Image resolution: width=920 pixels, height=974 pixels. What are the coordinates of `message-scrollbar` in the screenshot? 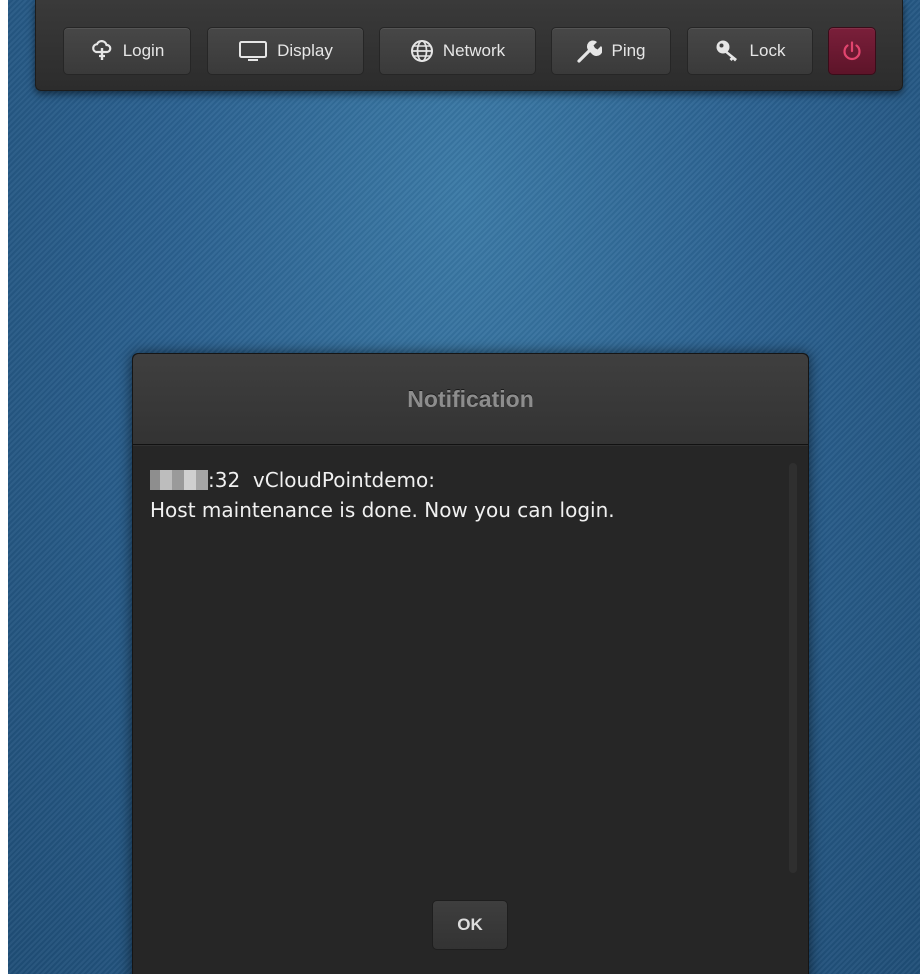 It's located at (793, 668).